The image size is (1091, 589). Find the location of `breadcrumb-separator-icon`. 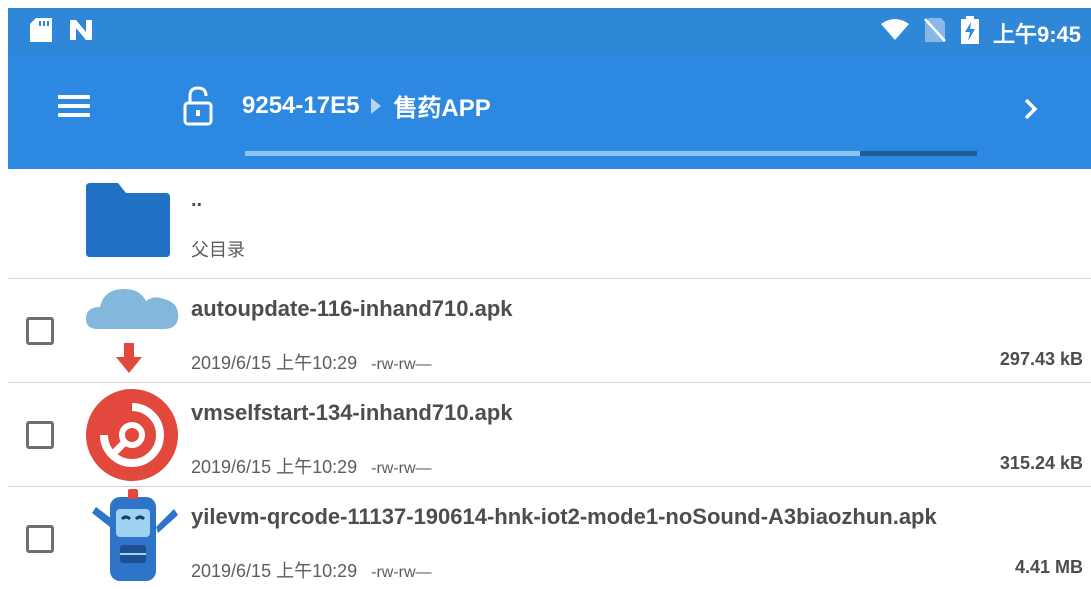

breadcrumb-separator-icon is located at coordinates (376, 105).